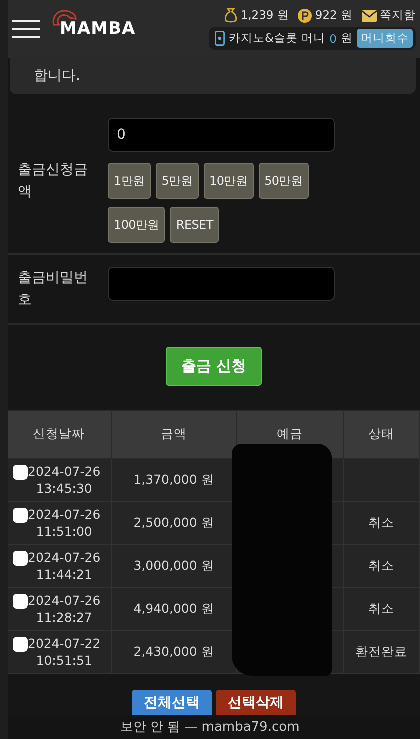 Image resolution: width=420 pixels, height=739 pixels. I want to click on password-input, so click(221, 284).